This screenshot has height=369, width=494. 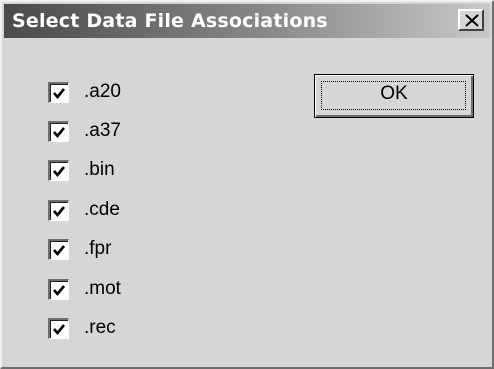 What do you see at coordinates (100, 327) in the screenshot?
I see `checkbox-label: .rec` at bounding box center [100, 327].